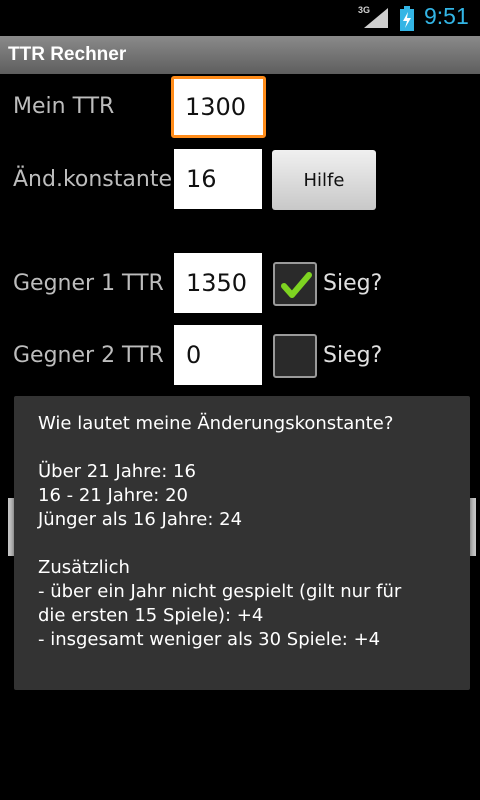  What do you see at coordinates (473, 527) in the screenshot?
I see `hidden-button-right-edge` at bounding box center [473, 527].